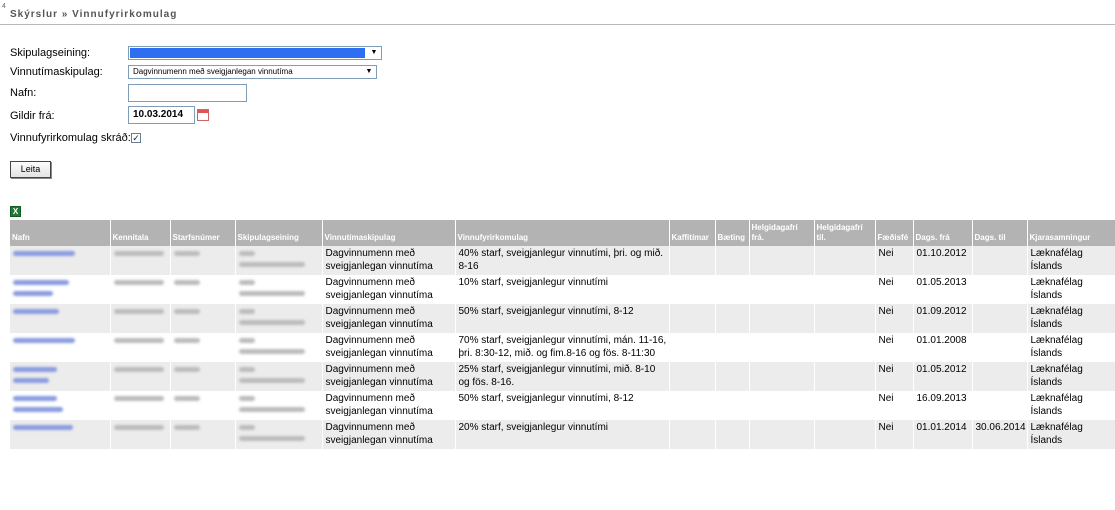 The width and height of the screenshot is (1115, 510). Describe the element at coordinates (1000, 233) in the screenshot. I see `col-header-dags-til: Dags. til` at that location.